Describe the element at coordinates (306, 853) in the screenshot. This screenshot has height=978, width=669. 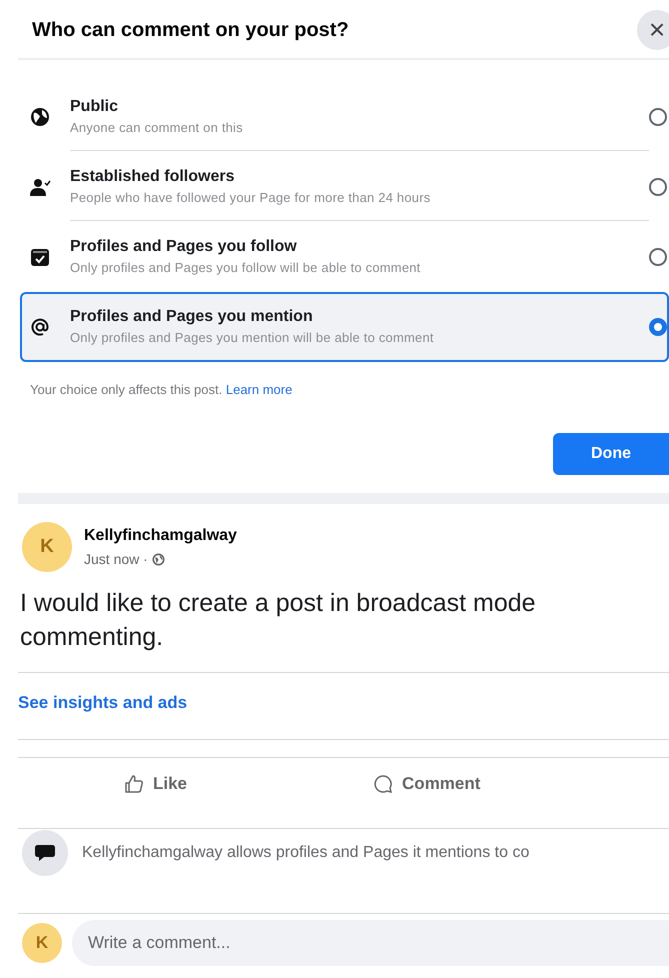
I see `comment-notice: Kellyfinchamgalway allows profiles and Pages it mentions to co` at that location.